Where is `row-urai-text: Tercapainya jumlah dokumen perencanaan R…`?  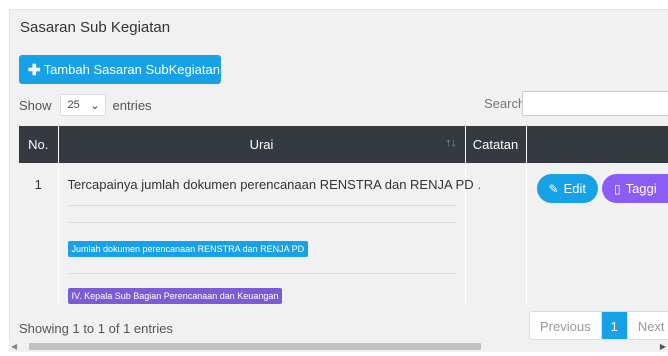
row-urai-text: Tercapainya jumlah dokumen perencanaan R… is located at coordinates (270, 184).